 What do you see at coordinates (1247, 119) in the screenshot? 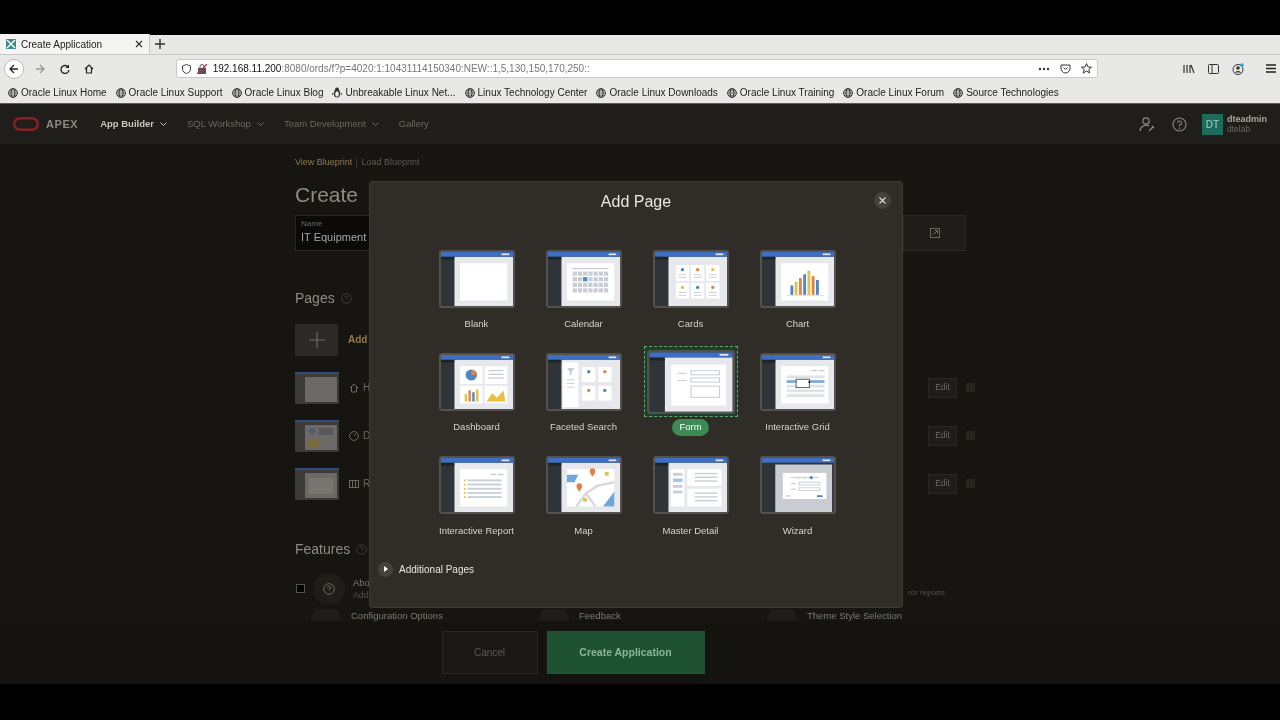
I see `user-name: dteadmin` at bounding box center [1247, 119].